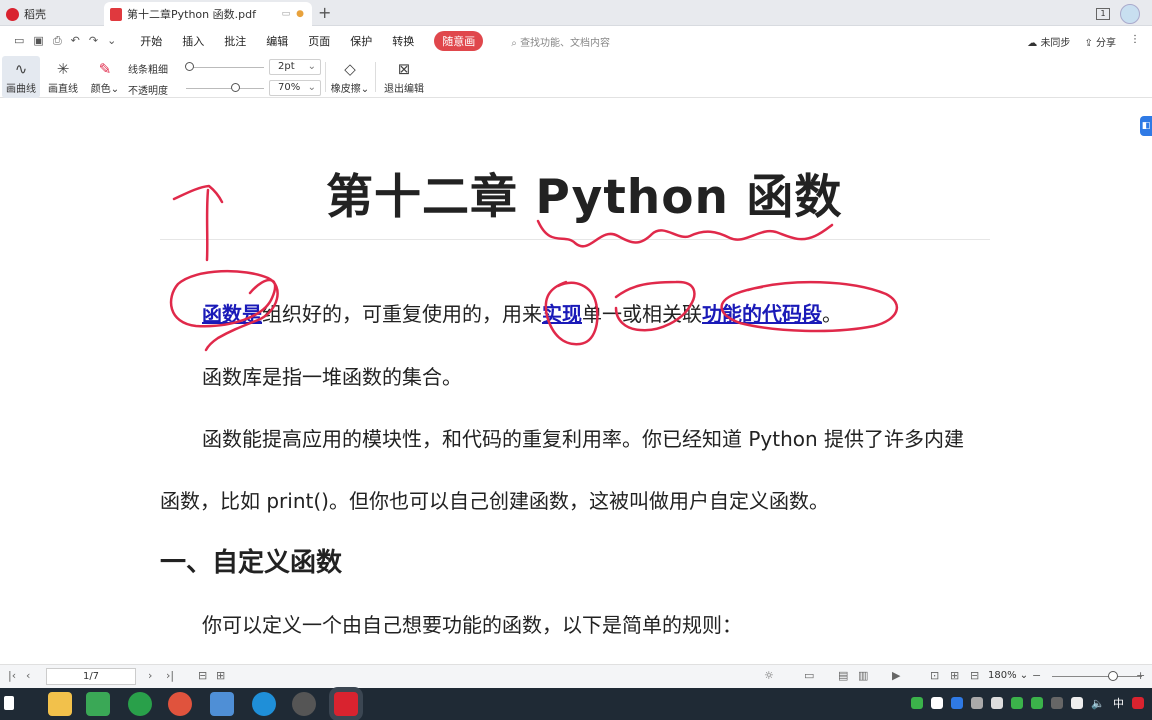 The image size is (1152, 720). What do you see at coordinates (225, 67) in the screenshot?
I see `thickness-slider` at bounding box center [225, 67].